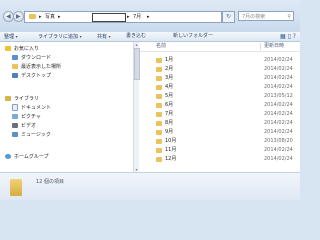 Image resolution: width=320 pixels, height=240 pixels. I want to click on nav-item-pictures: ピクチャ, so click(26, 117).